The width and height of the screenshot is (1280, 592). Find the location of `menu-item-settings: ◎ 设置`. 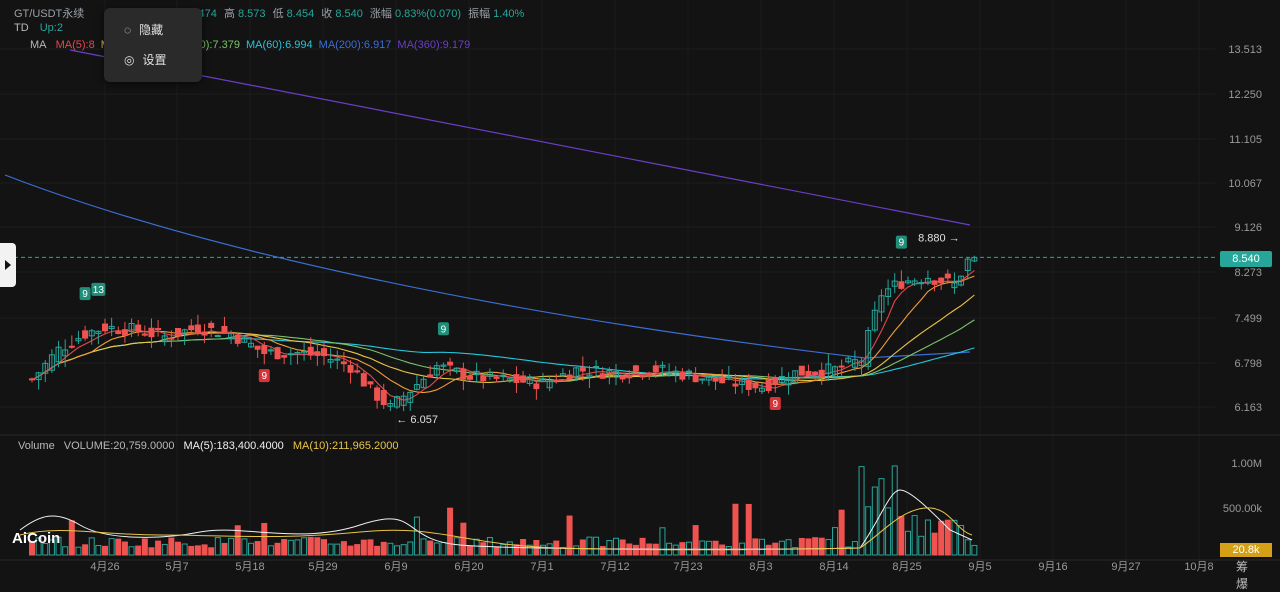

menu-item-settings: ◎ 设置 is located at coordinates (153, 60).